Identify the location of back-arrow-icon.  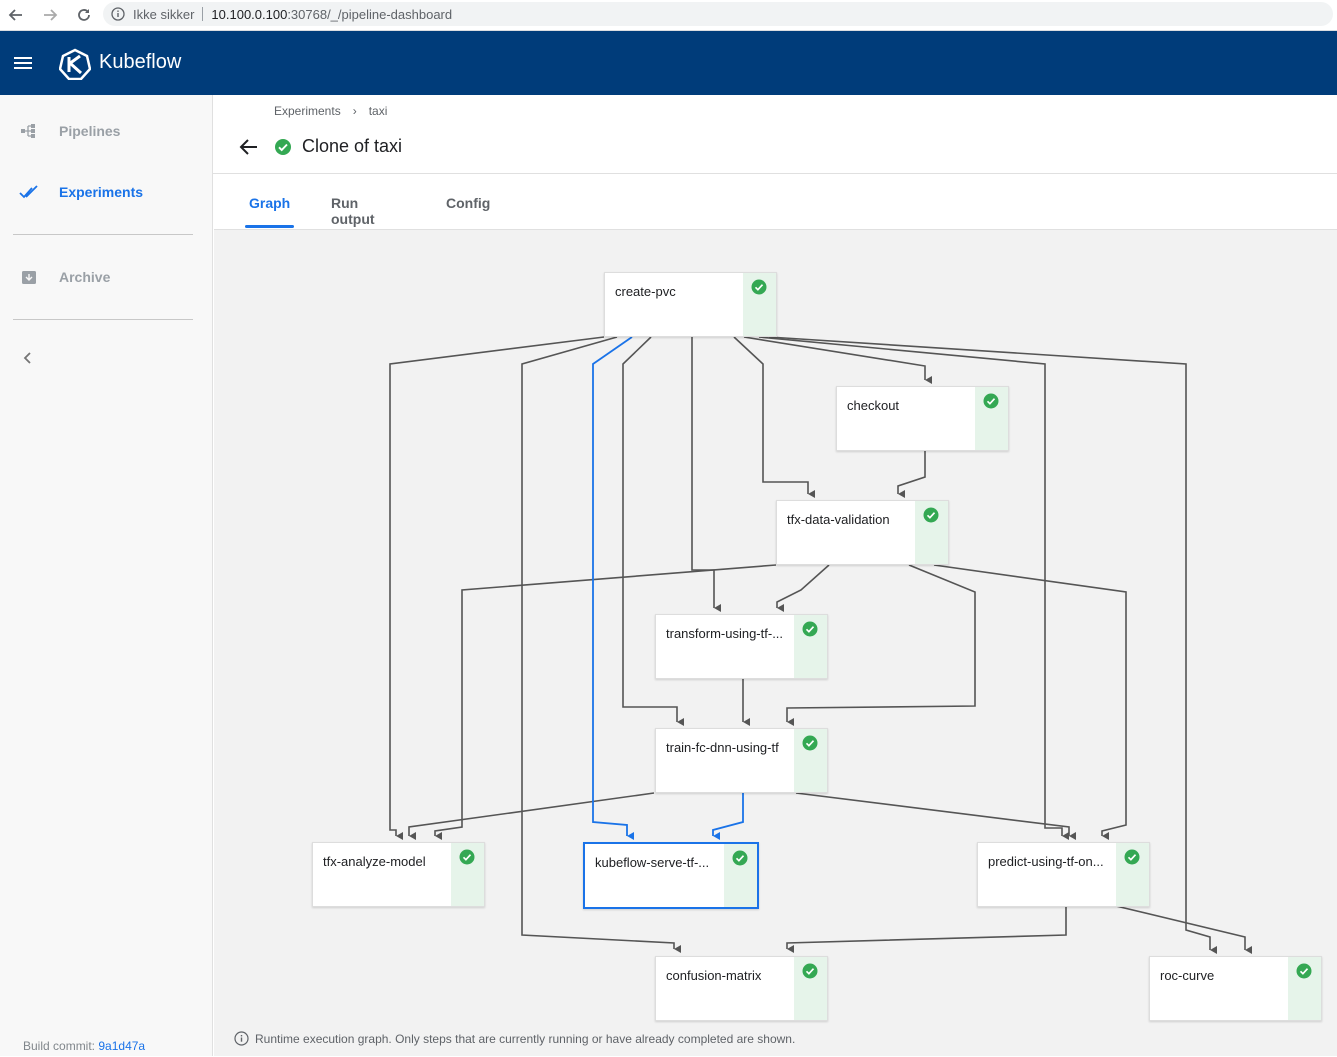
(249, 147).